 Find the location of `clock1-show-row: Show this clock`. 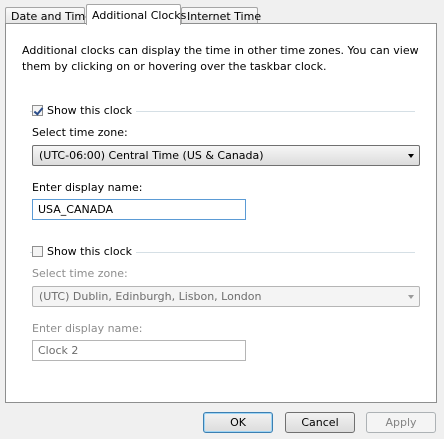

clock1-show-row: Show this clock is located at coordinates (84, 110).